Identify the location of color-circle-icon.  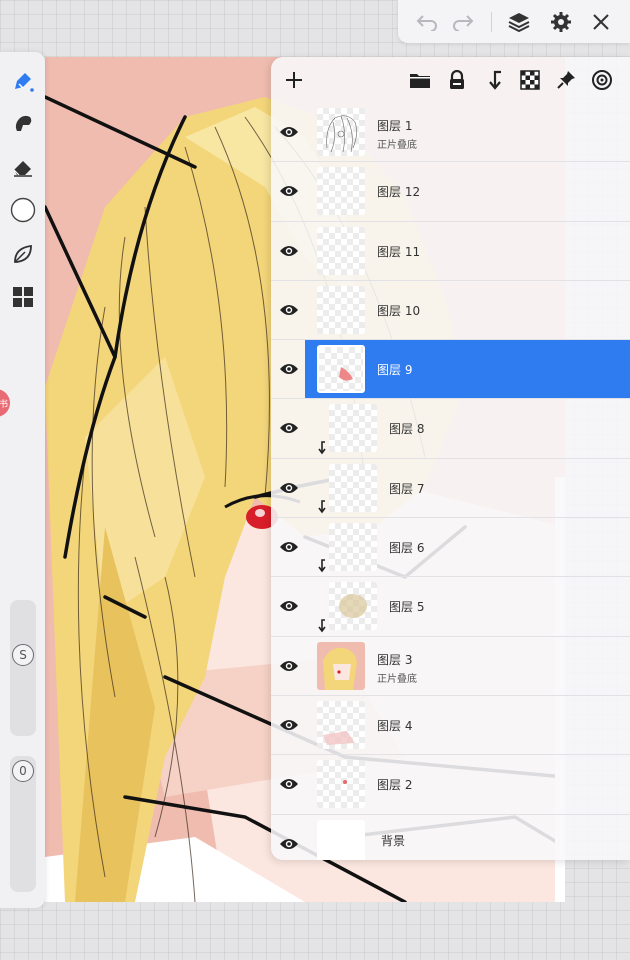
(23, 210).